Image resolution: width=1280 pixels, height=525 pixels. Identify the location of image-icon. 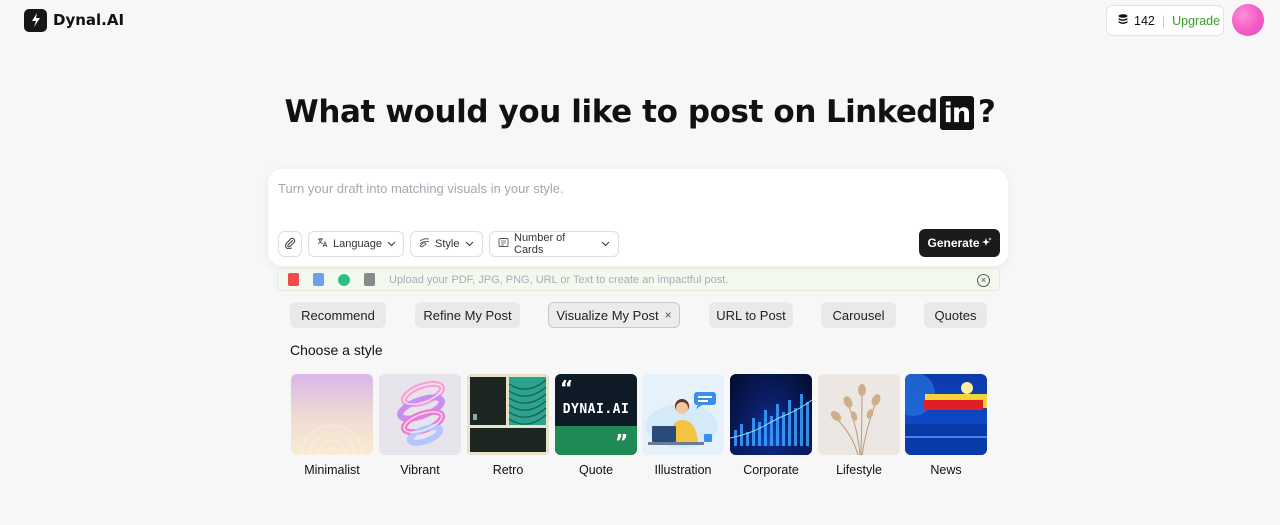
(318, 279).